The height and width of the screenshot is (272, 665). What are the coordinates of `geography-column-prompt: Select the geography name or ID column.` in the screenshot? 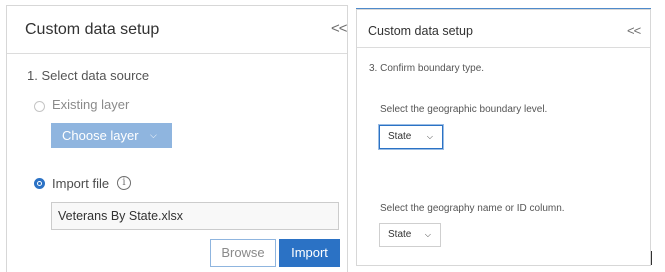 It's located at (472, 208).